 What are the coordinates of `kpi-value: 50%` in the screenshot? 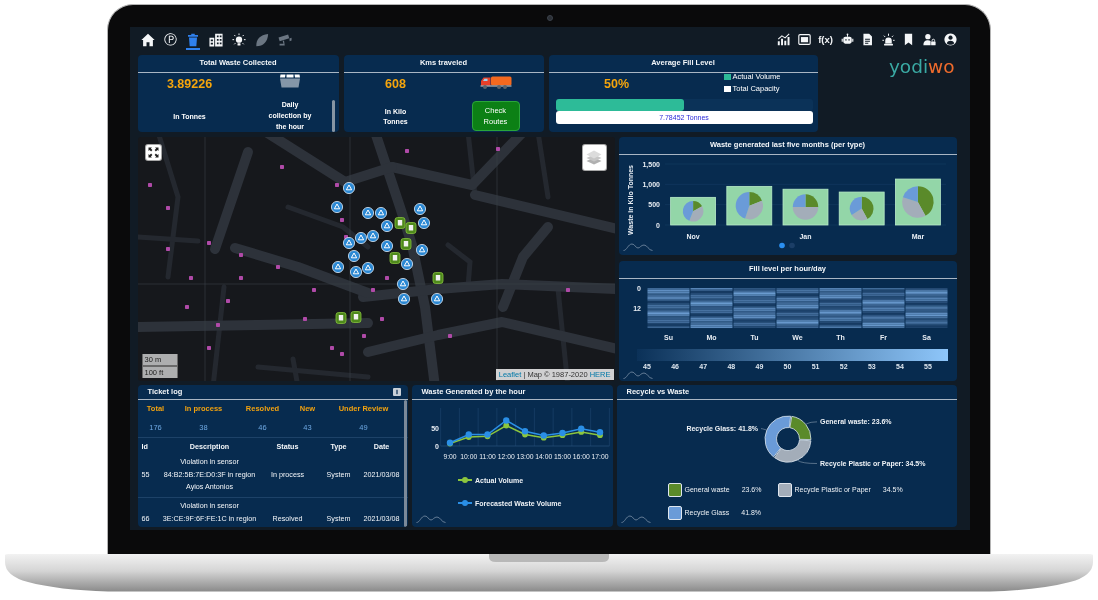 It's located at (616, 84).